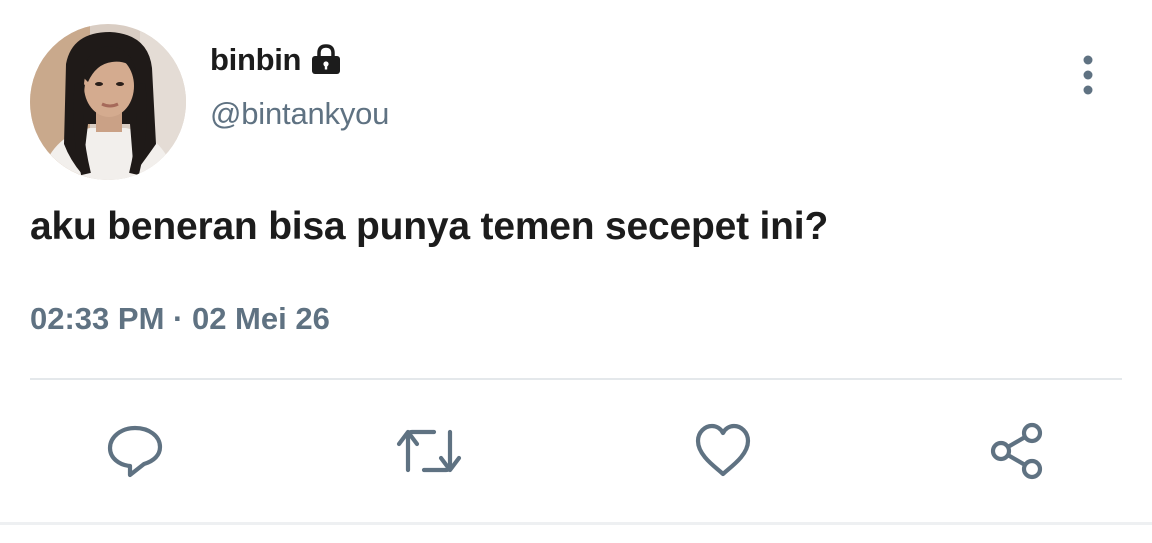  I want to click on heart-outline-icon, so click(723, 450).